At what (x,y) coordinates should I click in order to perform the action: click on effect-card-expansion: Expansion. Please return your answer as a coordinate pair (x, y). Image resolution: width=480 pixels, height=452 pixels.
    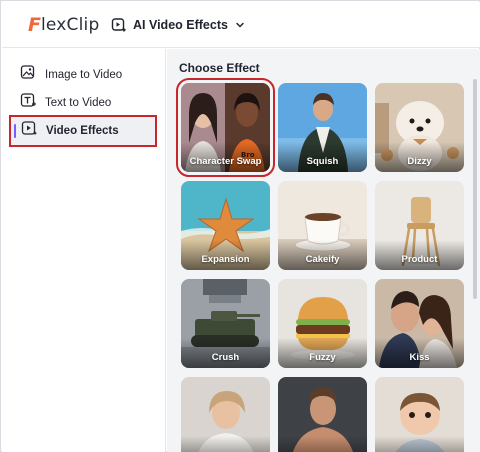
    Looking at the image, I should click on (225, 225).